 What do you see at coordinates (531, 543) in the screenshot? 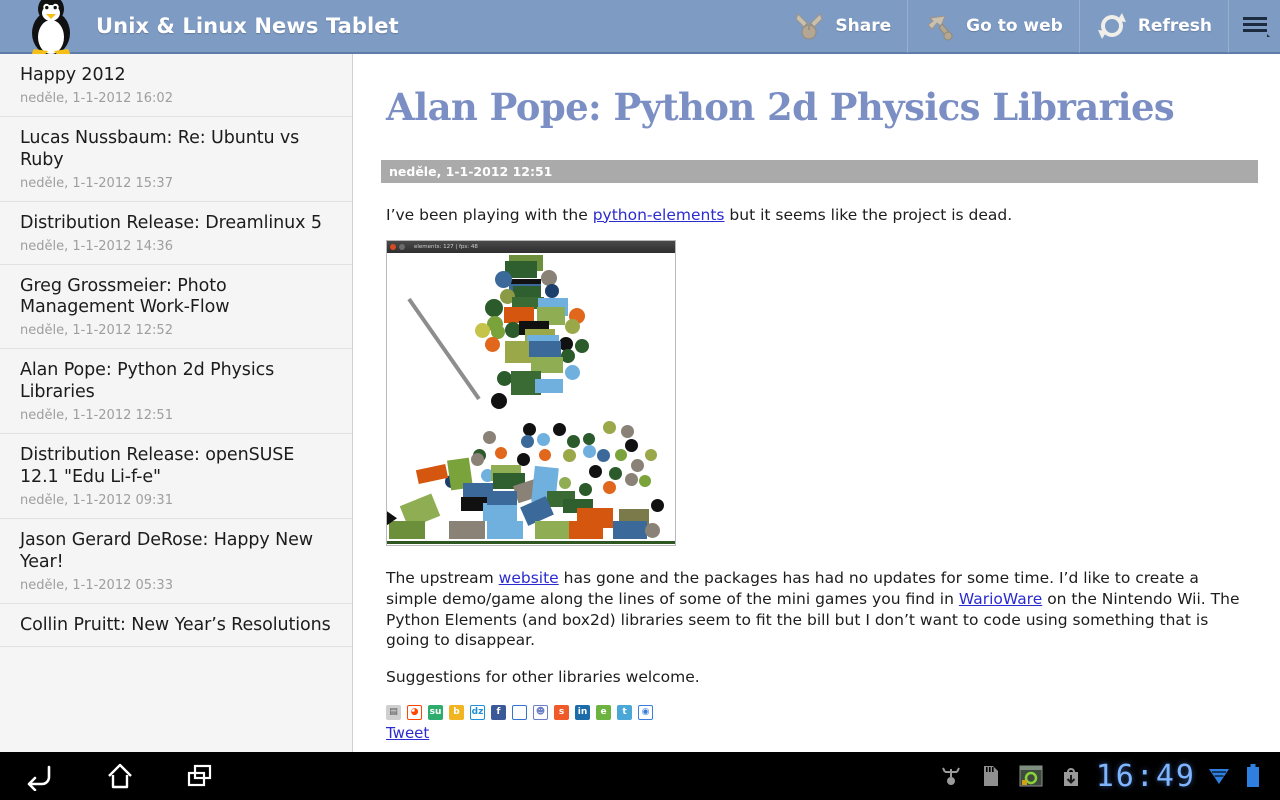
I see `demo-ground-line` at bounding box center [531, 543].